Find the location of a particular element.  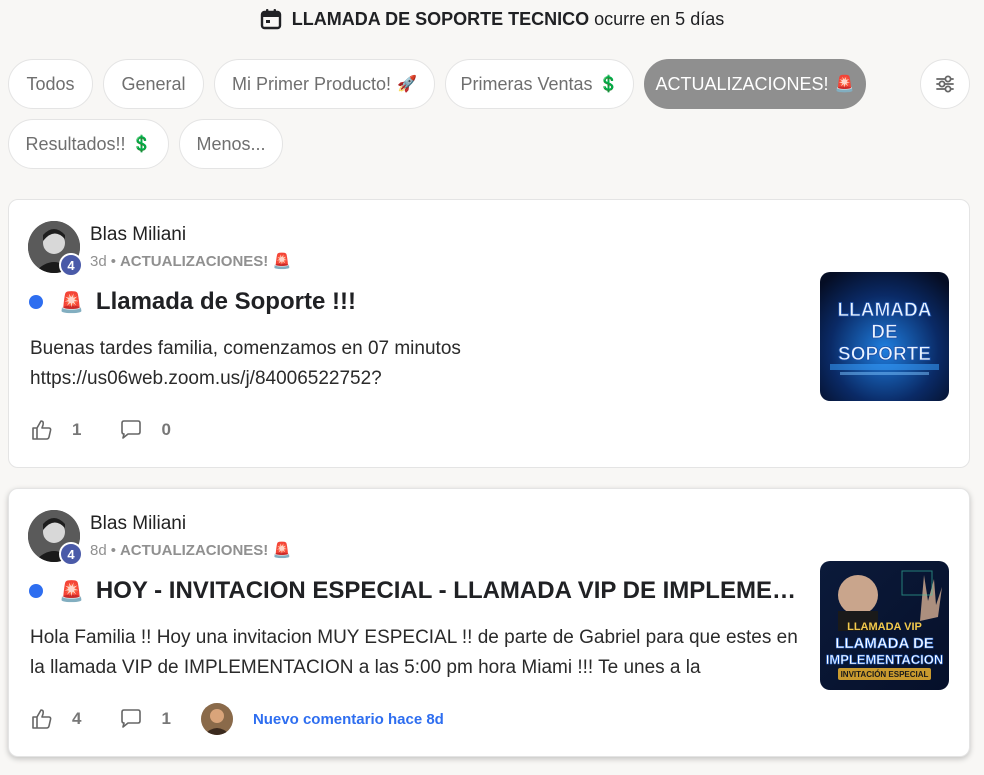

chip-todos: Todos is located at coordinates (50, 84).